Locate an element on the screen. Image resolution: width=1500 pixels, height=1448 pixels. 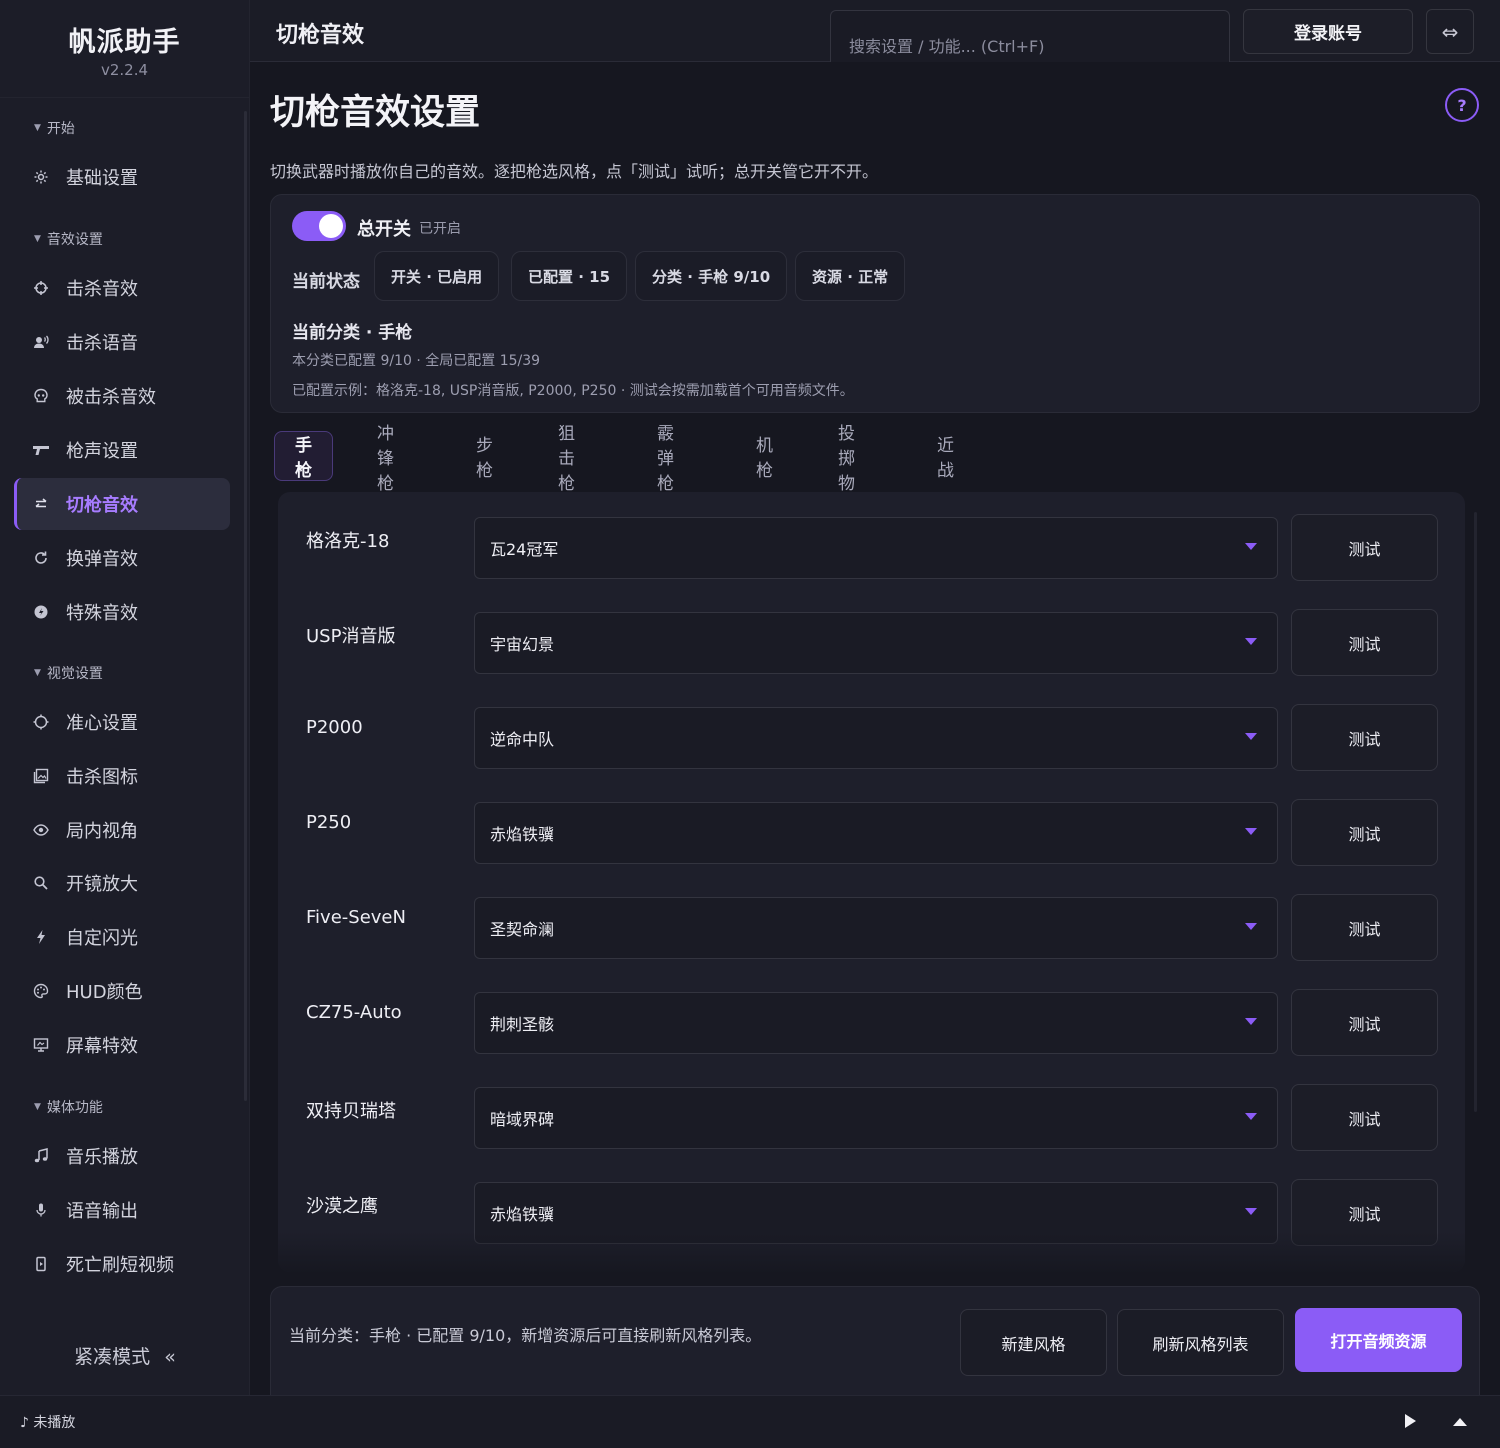
style-select-value: 荆刺圣骸 is located at coordinates (522, 1024).